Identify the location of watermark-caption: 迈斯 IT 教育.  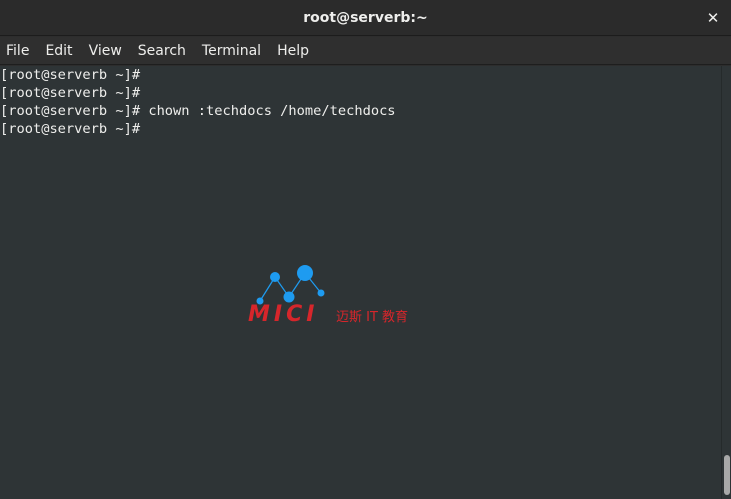
(372, 317).